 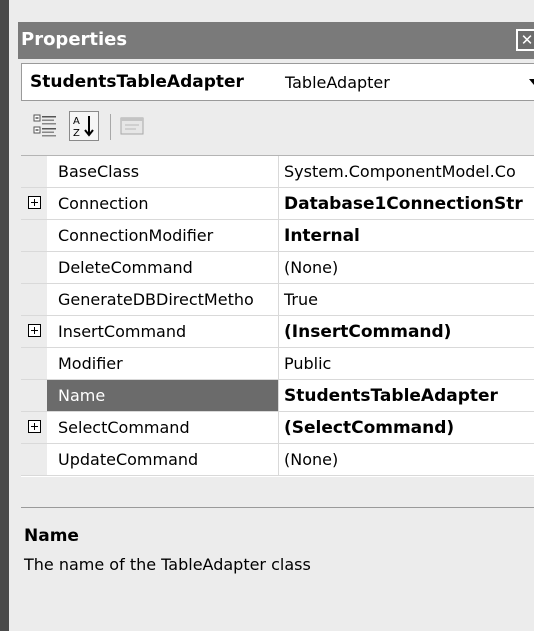 What do you see at coordinates (162, 395) in the screenshot?
I see `property-name: Name` at bounding box center [162, 395].